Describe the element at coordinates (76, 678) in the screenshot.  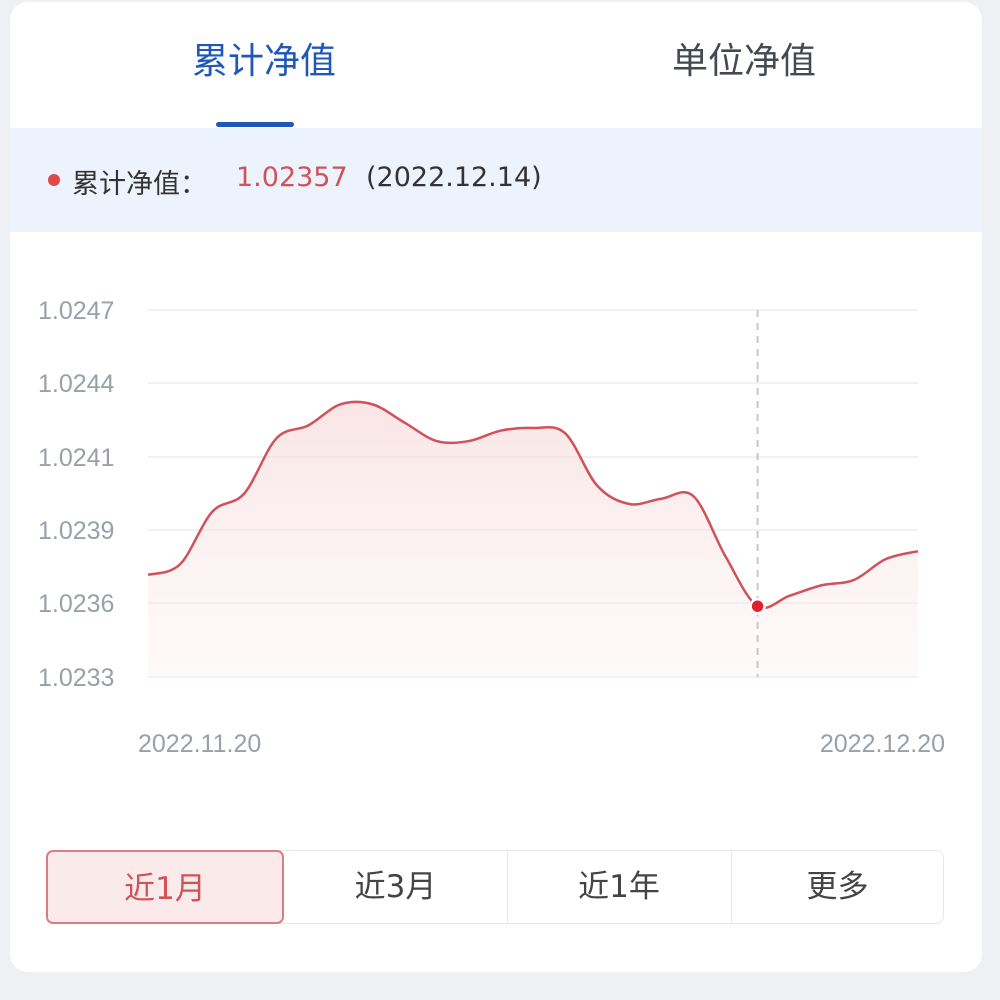
I see `y-tick-label: 1.0233` at that location.